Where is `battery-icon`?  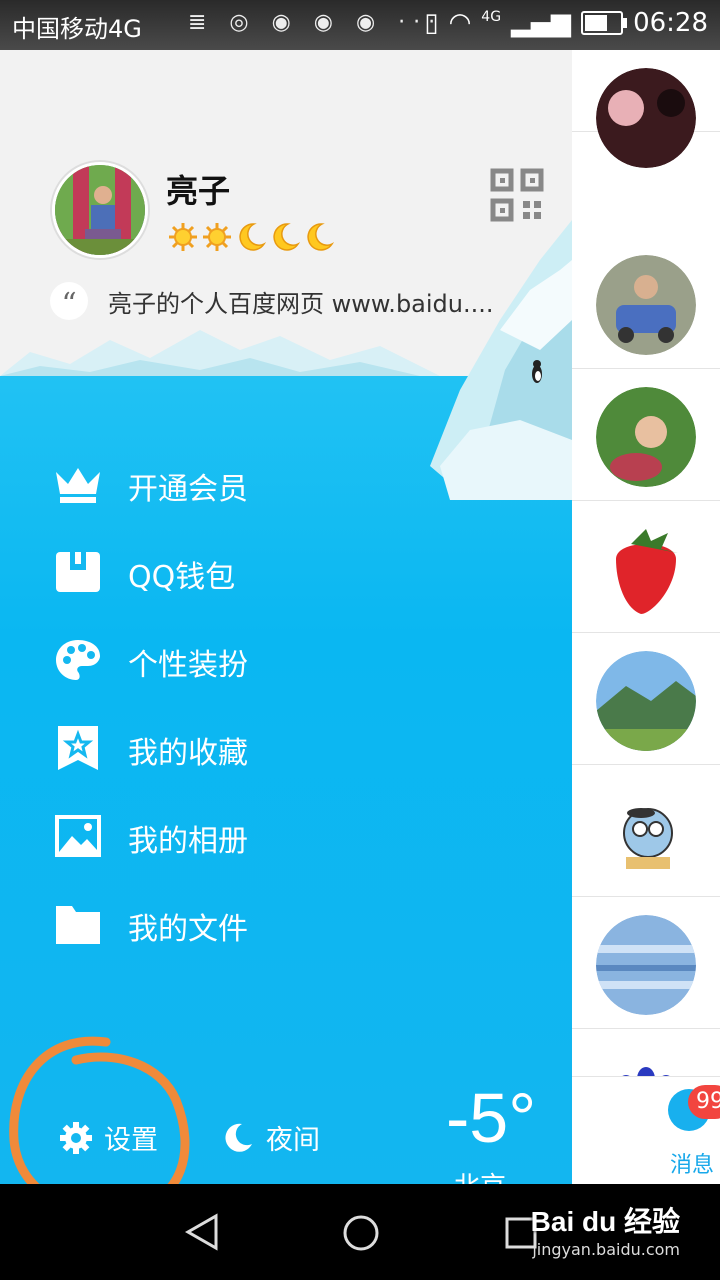
battery-icon is located at coordinates (604, 23).